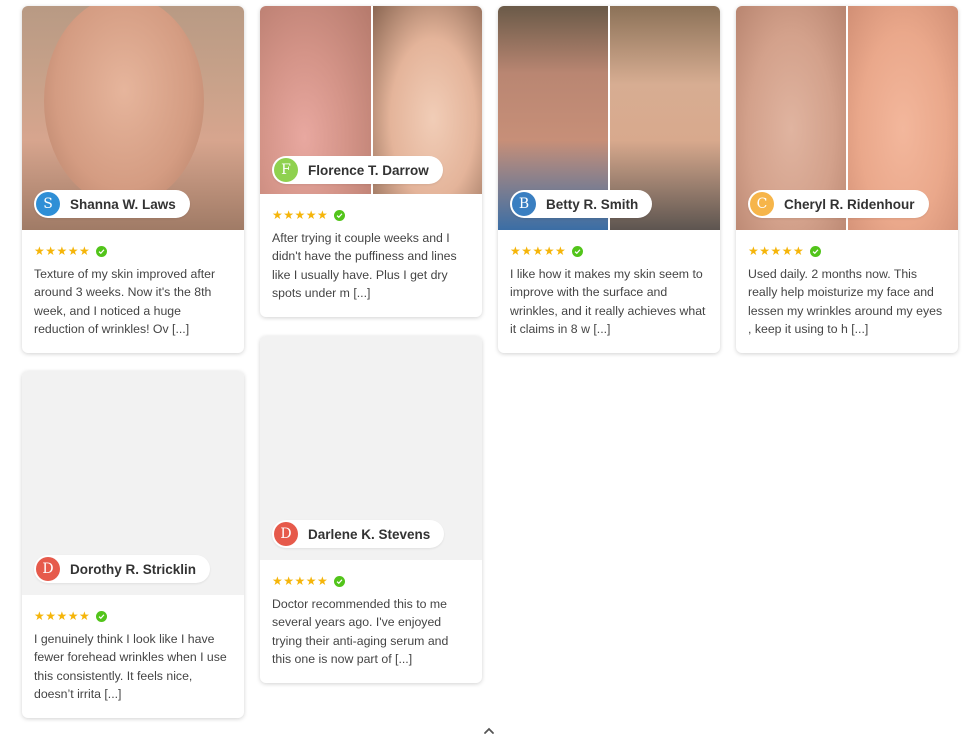 Image resolution: width=977 pixels, height=751 pixels. I want to click on photo-subject, so click(124, 106).